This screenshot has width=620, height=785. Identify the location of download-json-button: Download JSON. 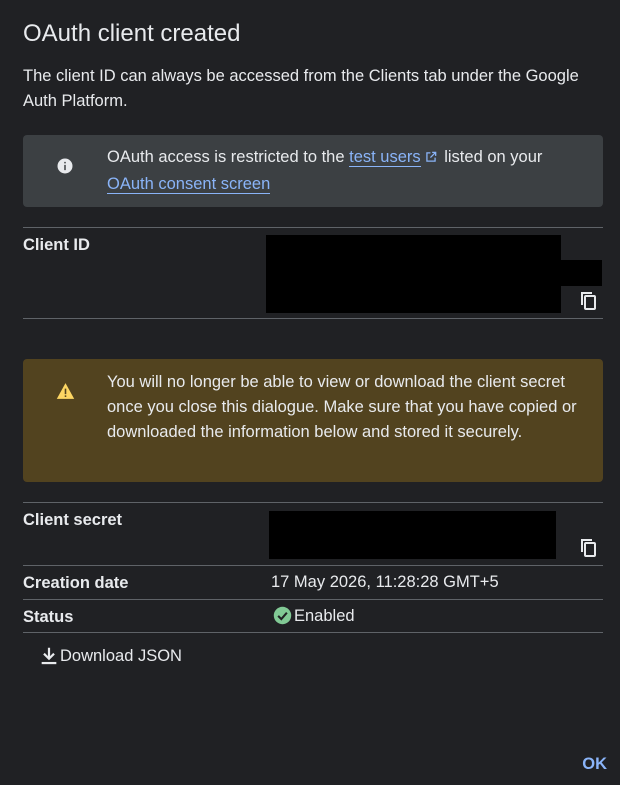
(110, 656).